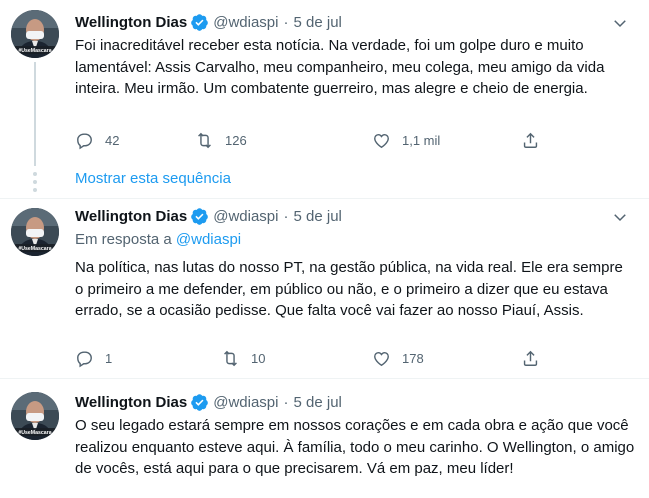 The height and width of the screenshot is (498, 649). I want to click on reply-button: 42, so click(97, 140).